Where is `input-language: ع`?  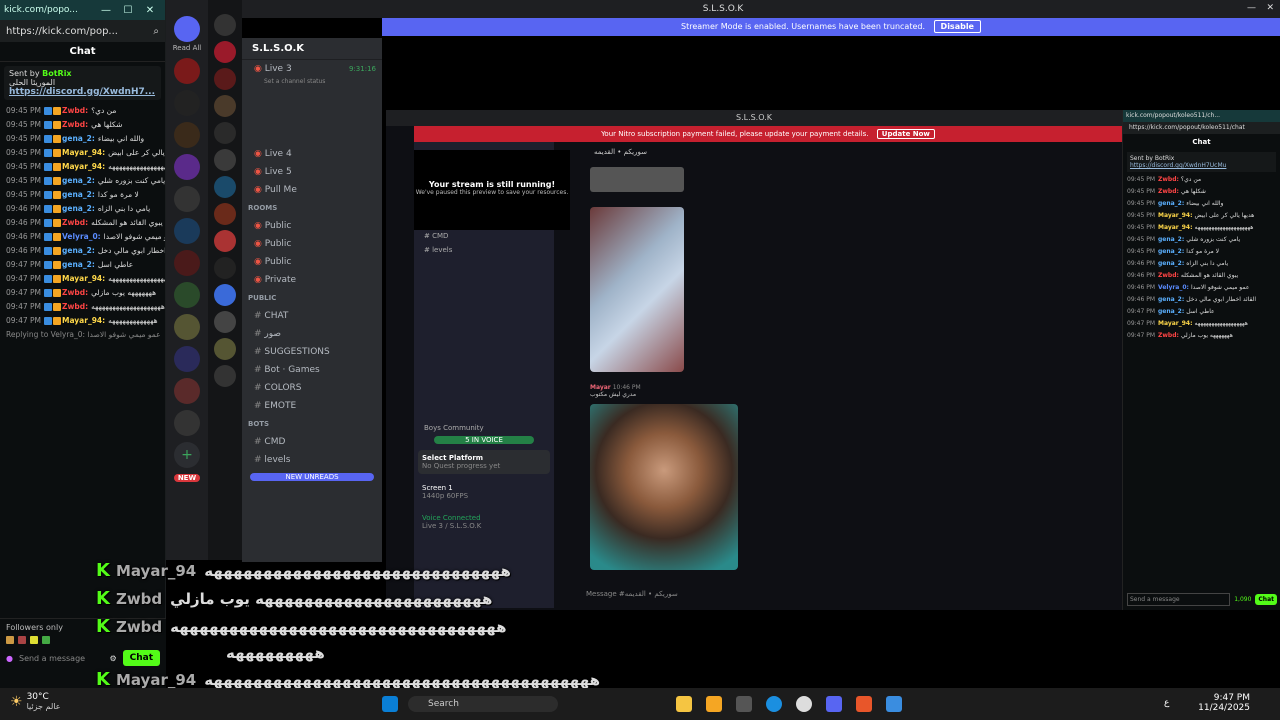 input-language: ع is located at coordinates (1166, 703).